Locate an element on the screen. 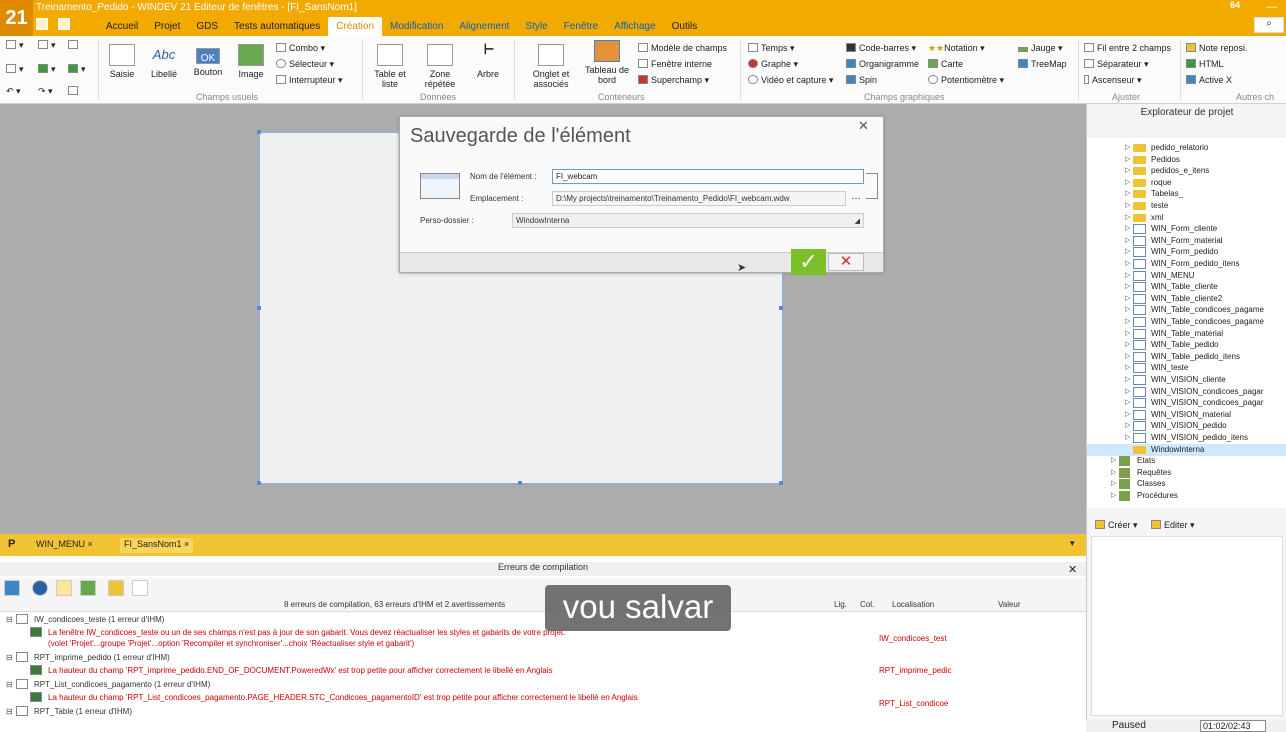 The image size is (1286, 732). explorer-item: ▷ WIN_VISION_cliente is located at coordinates (1186, 380).